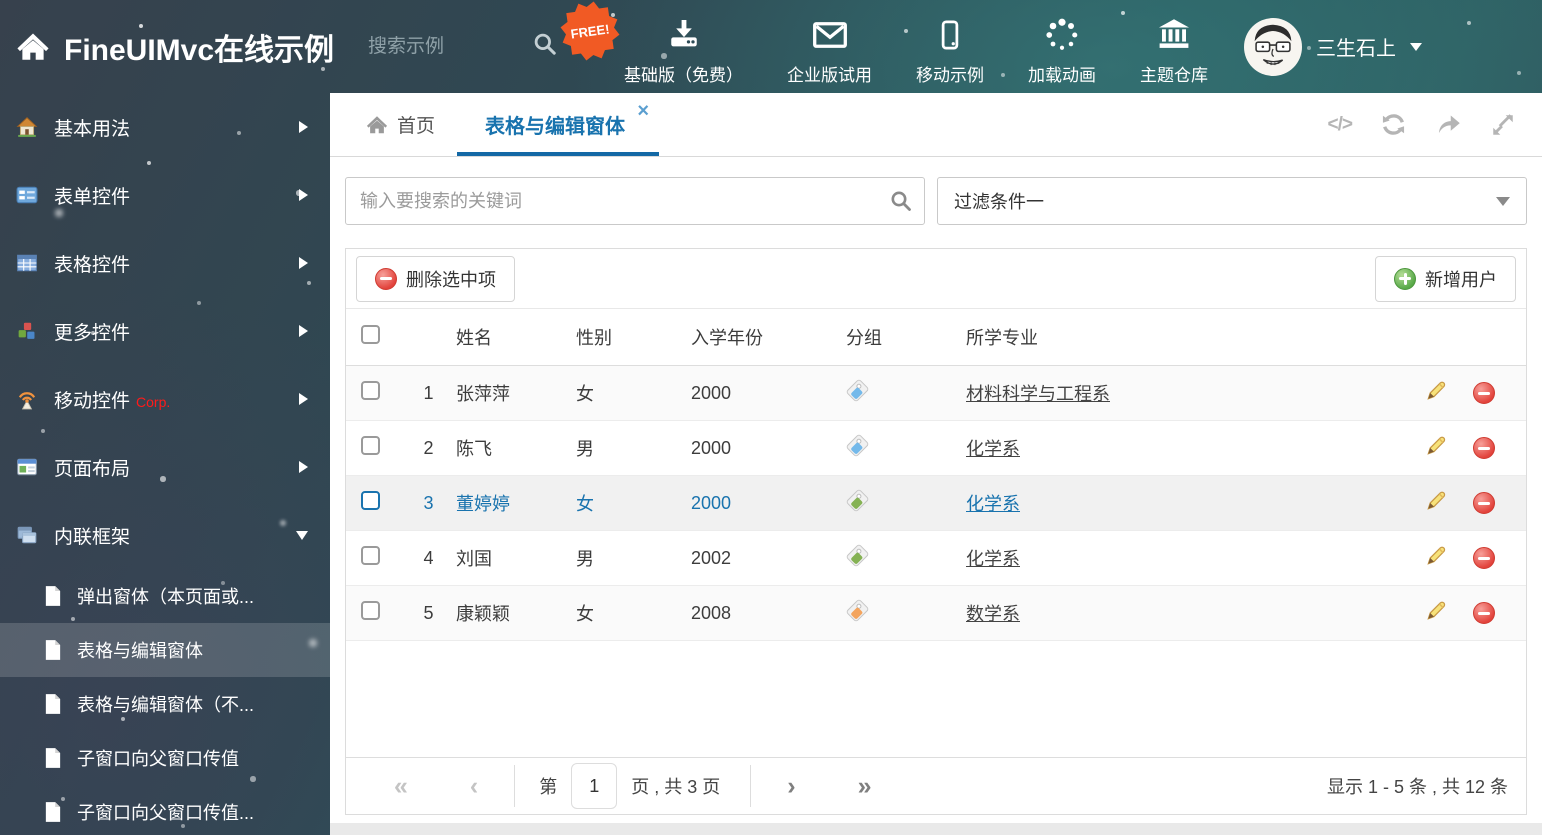  I want to click on table-row: 4 刘国 男 2002 化学系, so click(936, 558).